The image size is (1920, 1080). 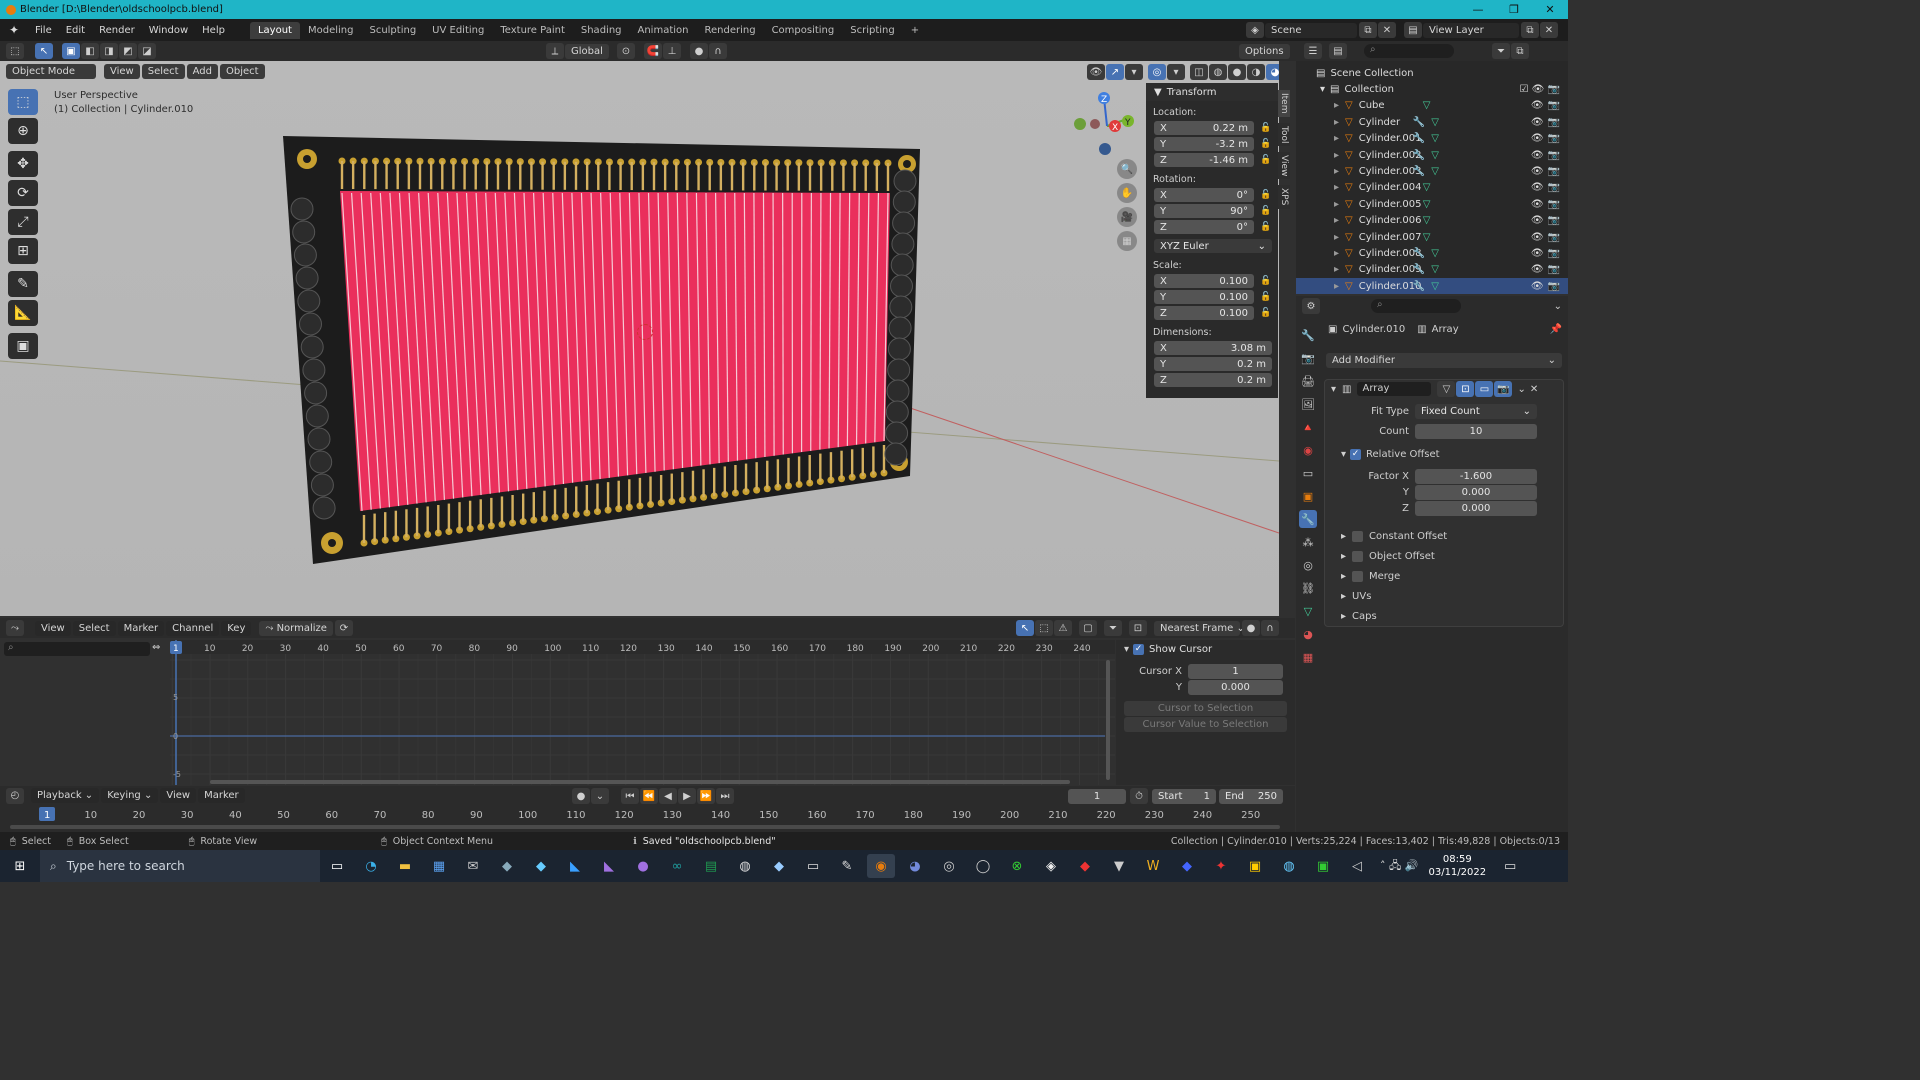 I want to click on play-reverse-icon: ◀, so click(x=668, y=796).